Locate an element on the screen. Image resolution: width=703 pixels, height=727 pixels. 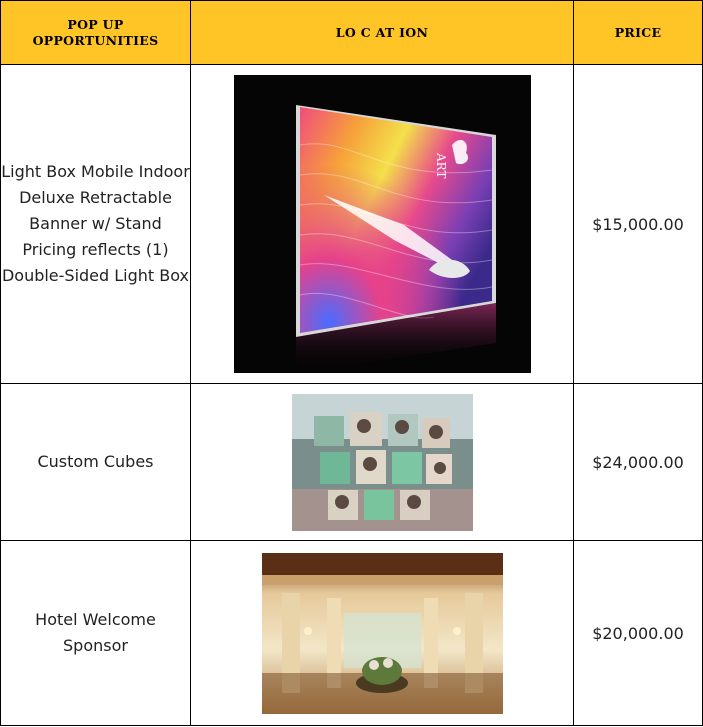
item-price: $15,000.00 is located at coordinates (638, 224).